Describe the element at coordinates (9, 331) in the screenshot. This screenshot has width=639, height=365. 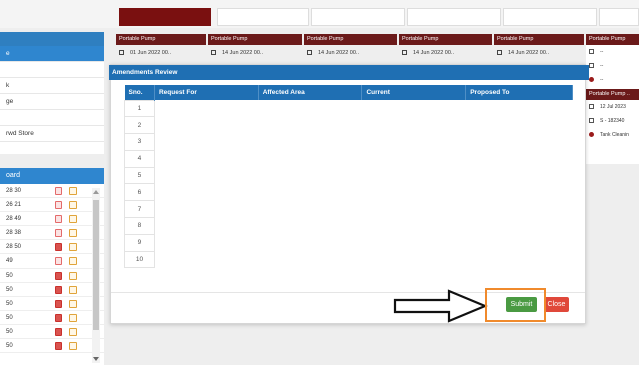
I see `row-value: 50` at that location.